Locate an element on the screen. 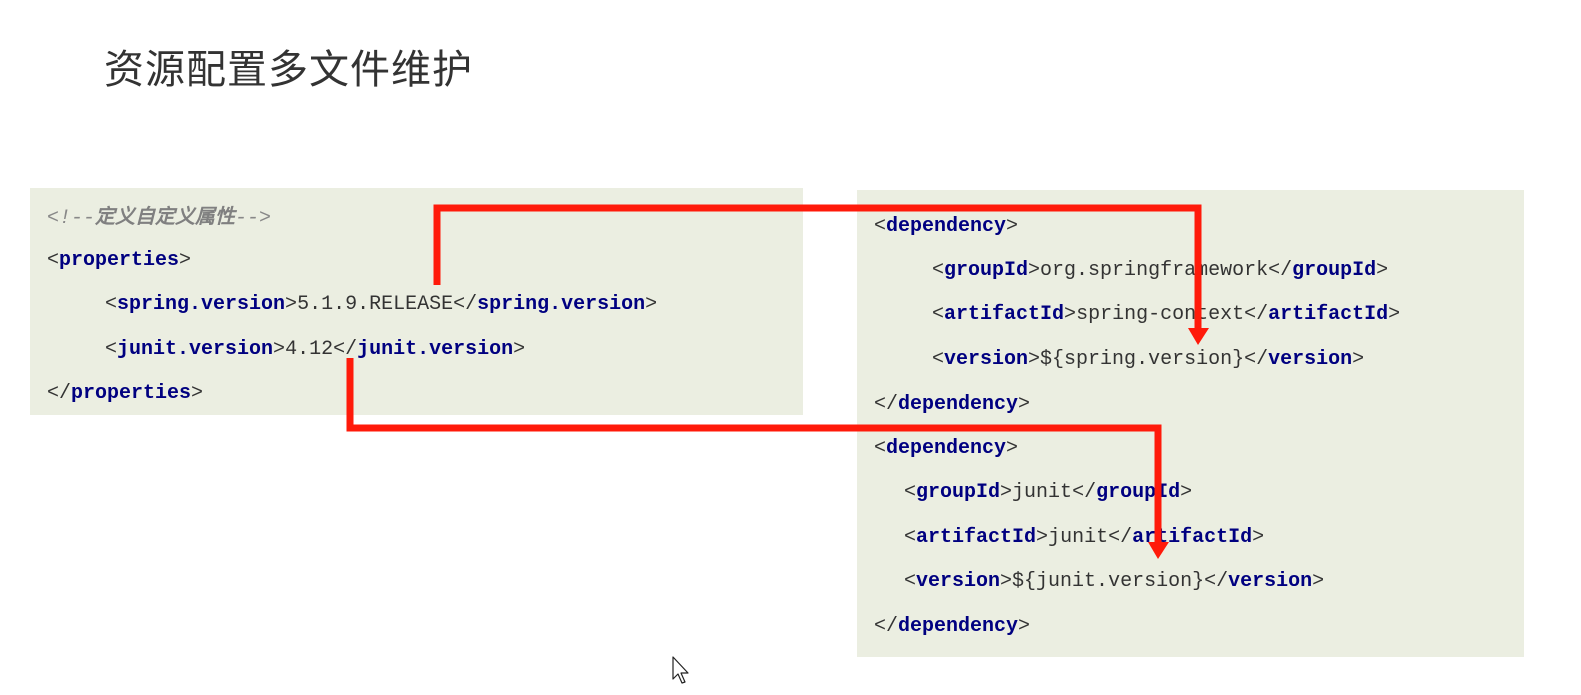 Image resolution: width=1581 pixels, height=695 pixels. junit-artifactid-line: <artifactId>junit</artifactId> is located at coordinates (1084, 537).